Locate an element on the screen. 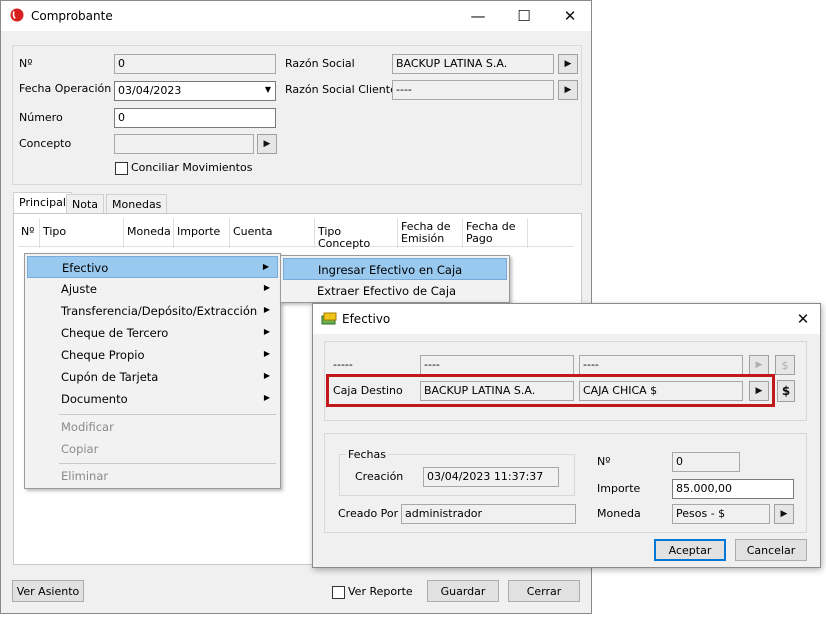 The image size is (826, 617). menu-item-efectivo: Efectivo ▶ is located at coordinates (152, 267).